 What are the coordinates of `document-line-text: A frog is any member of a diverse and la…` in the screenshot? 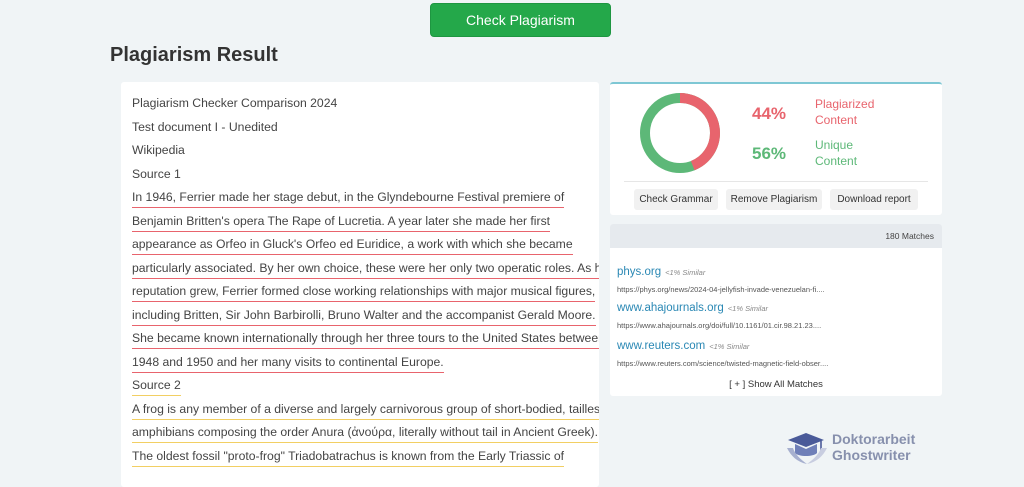 It's located at (365, 410).